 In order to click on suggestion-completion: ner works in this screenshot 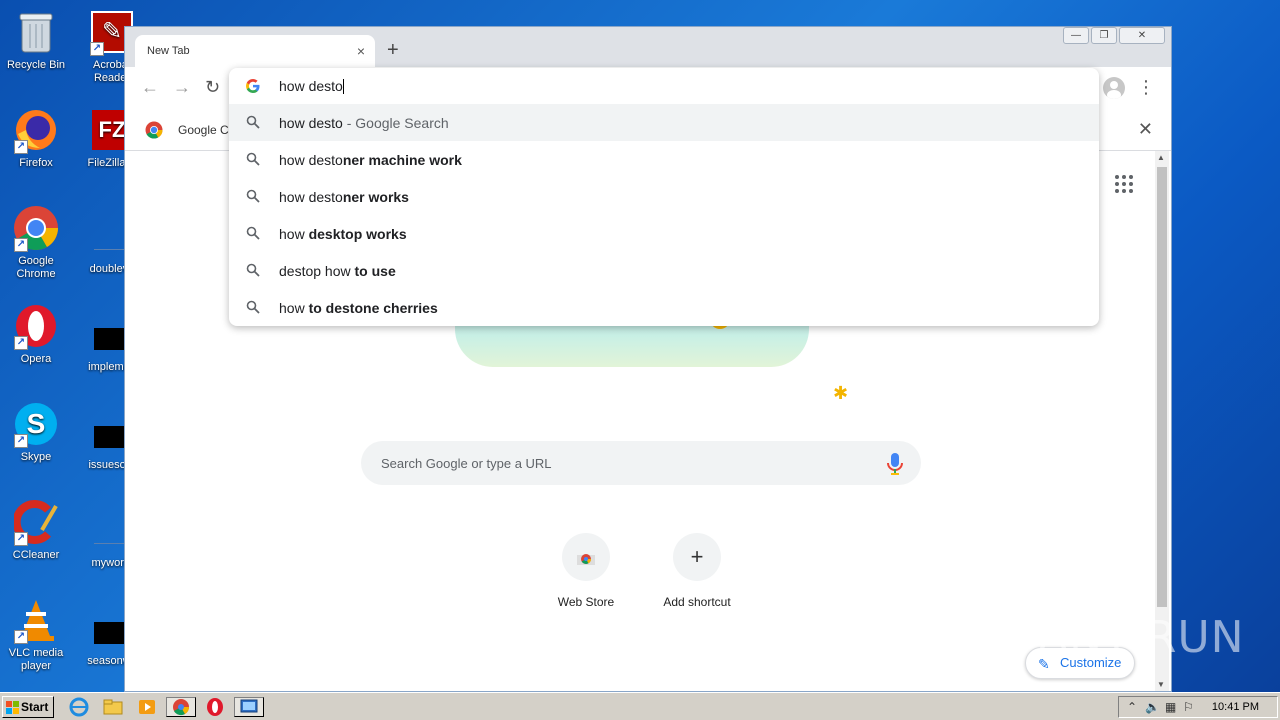, I will do `click(375, 197)`.